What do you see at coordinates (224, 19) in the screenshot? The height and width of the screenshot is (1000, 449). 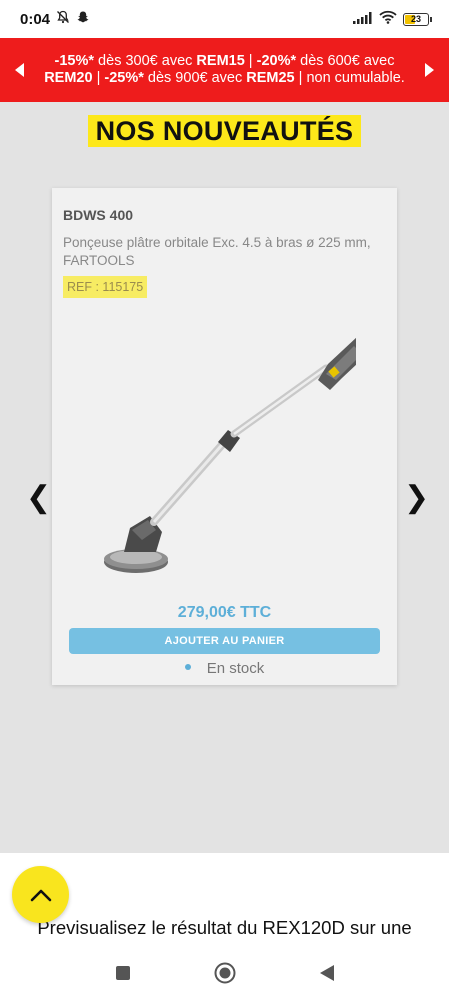 I see `status-bar: 0:04 23` at bounding box center [224, 19].